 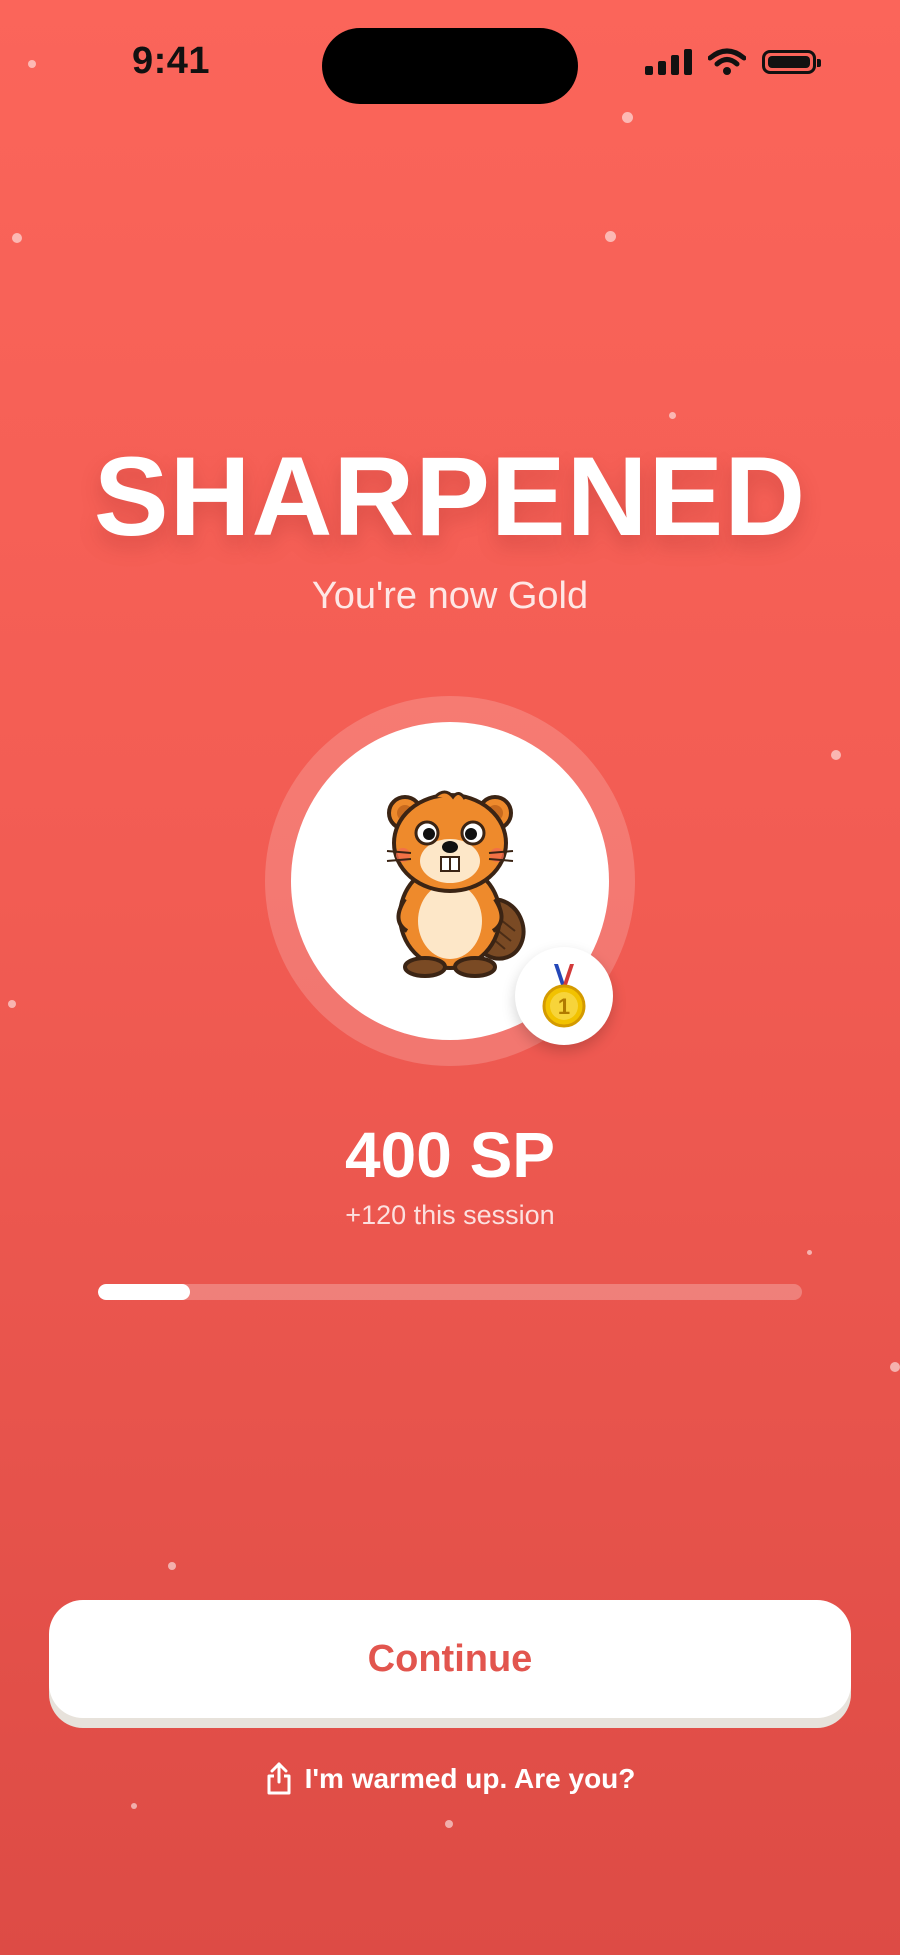 I want to click on continue-button: Continue, so click(x=450, y=1659).